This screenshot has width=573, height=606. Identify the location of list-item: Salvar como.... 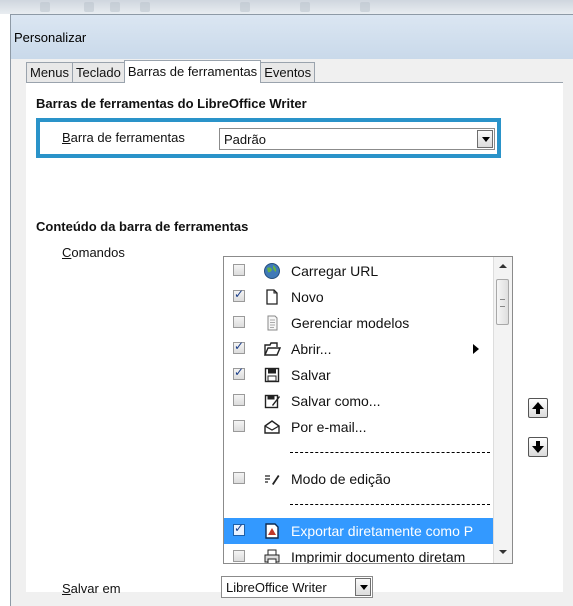
(359, 401).